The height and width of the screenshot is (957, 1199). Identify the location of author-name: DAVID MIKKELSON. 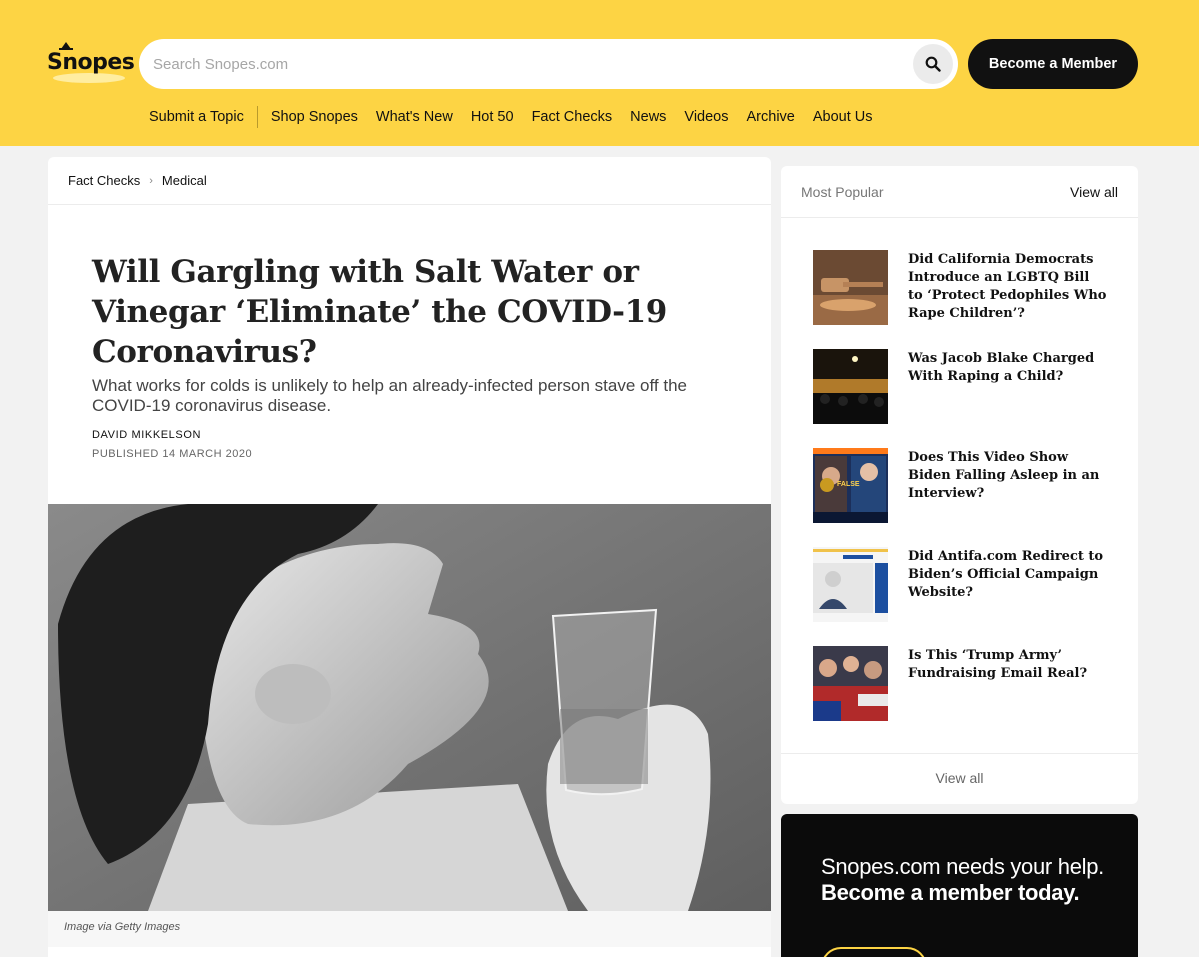
(146, 435).